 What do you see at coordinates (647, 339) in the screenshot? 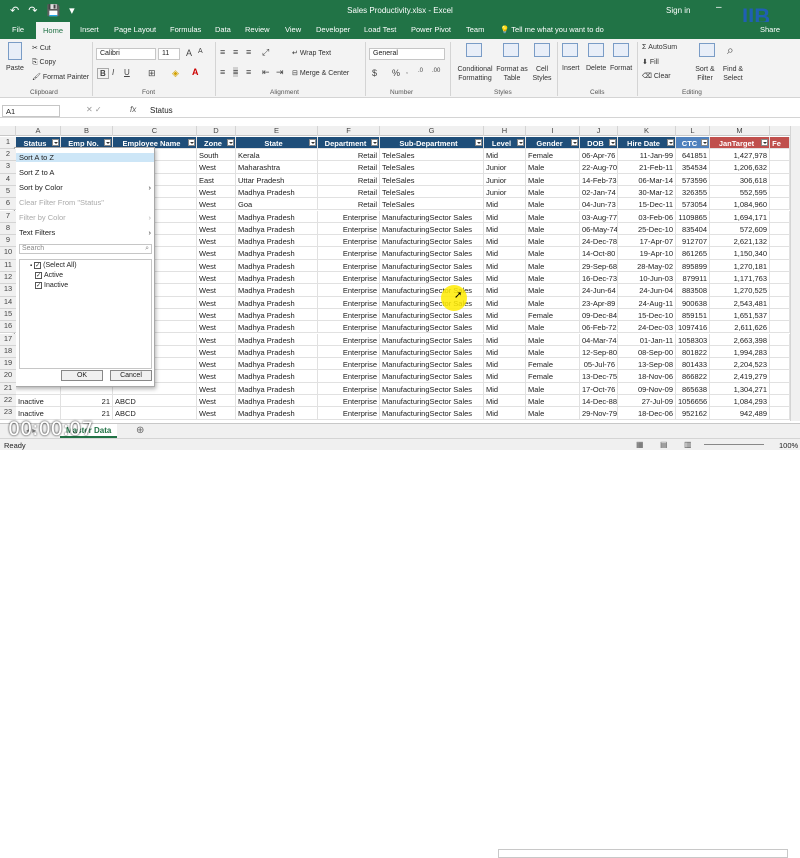
I see `cell-hire-date: 01-Jan-11` at bounding box center [647, 339].